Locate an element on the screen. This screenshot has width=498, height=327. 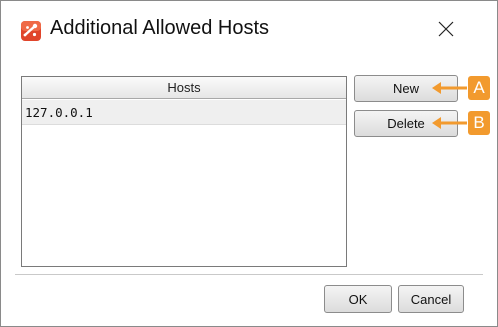
close-icon is located at coordinates (446, 30).